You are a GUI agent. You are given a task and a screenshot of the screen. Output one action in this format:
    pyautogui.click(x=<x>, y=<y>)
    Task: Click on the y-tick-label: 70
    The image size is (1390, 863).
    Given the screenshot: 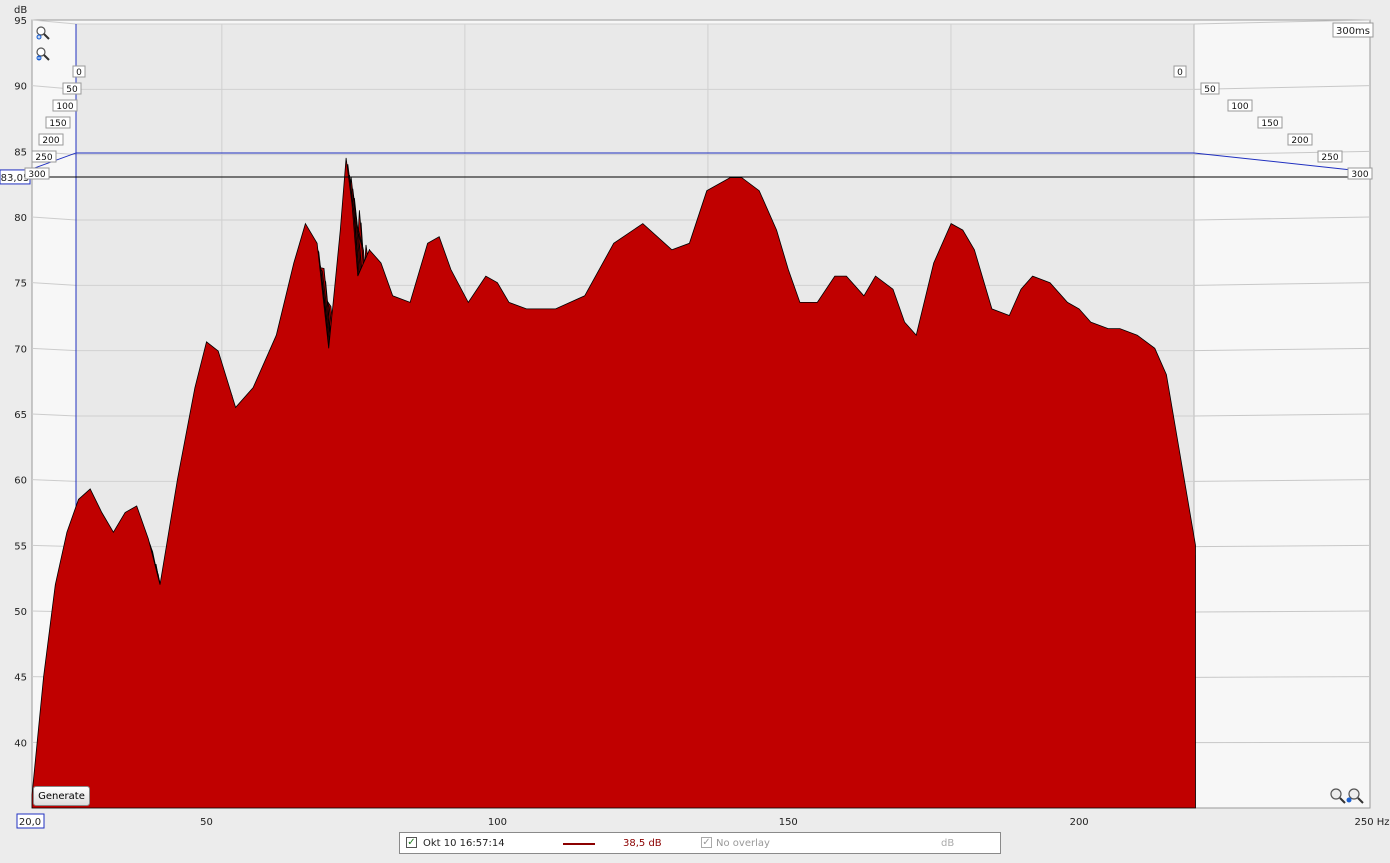 What is the action you would take?
    pyautogui.click(x=20, y=349)
    